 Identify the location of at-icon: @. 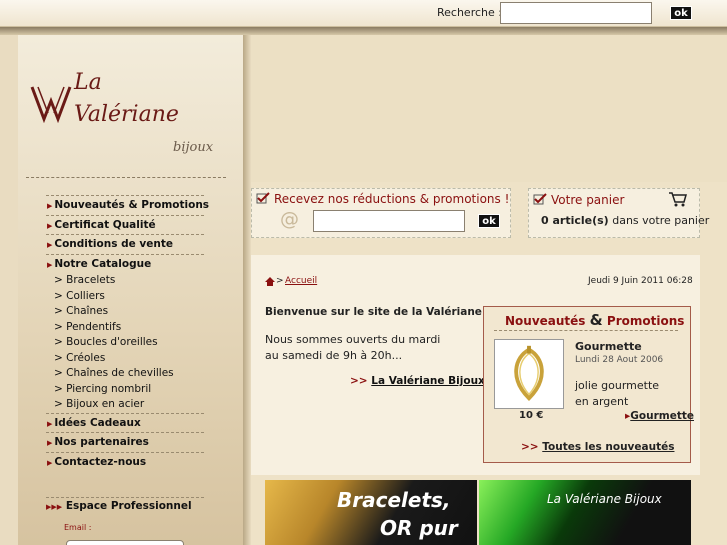
(289, 219).